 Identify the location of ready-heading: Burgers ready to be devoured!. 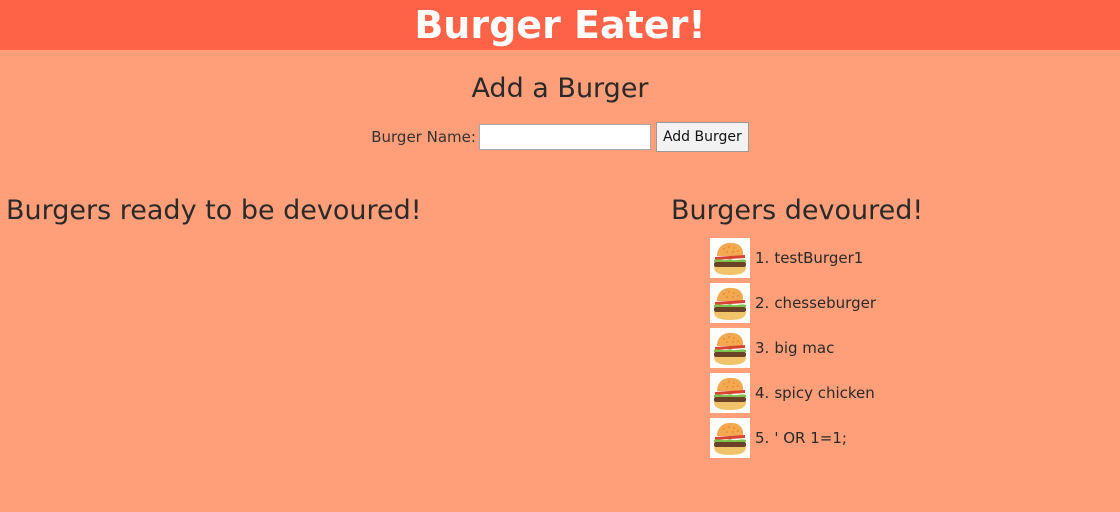
(214, 210).